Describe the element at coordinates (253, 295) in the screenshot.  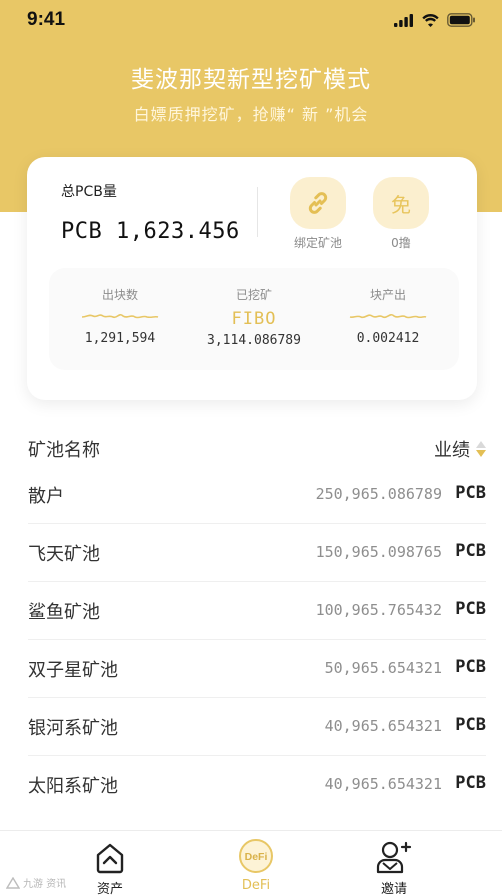
I see `stat-label: 已挖矿` at that location.